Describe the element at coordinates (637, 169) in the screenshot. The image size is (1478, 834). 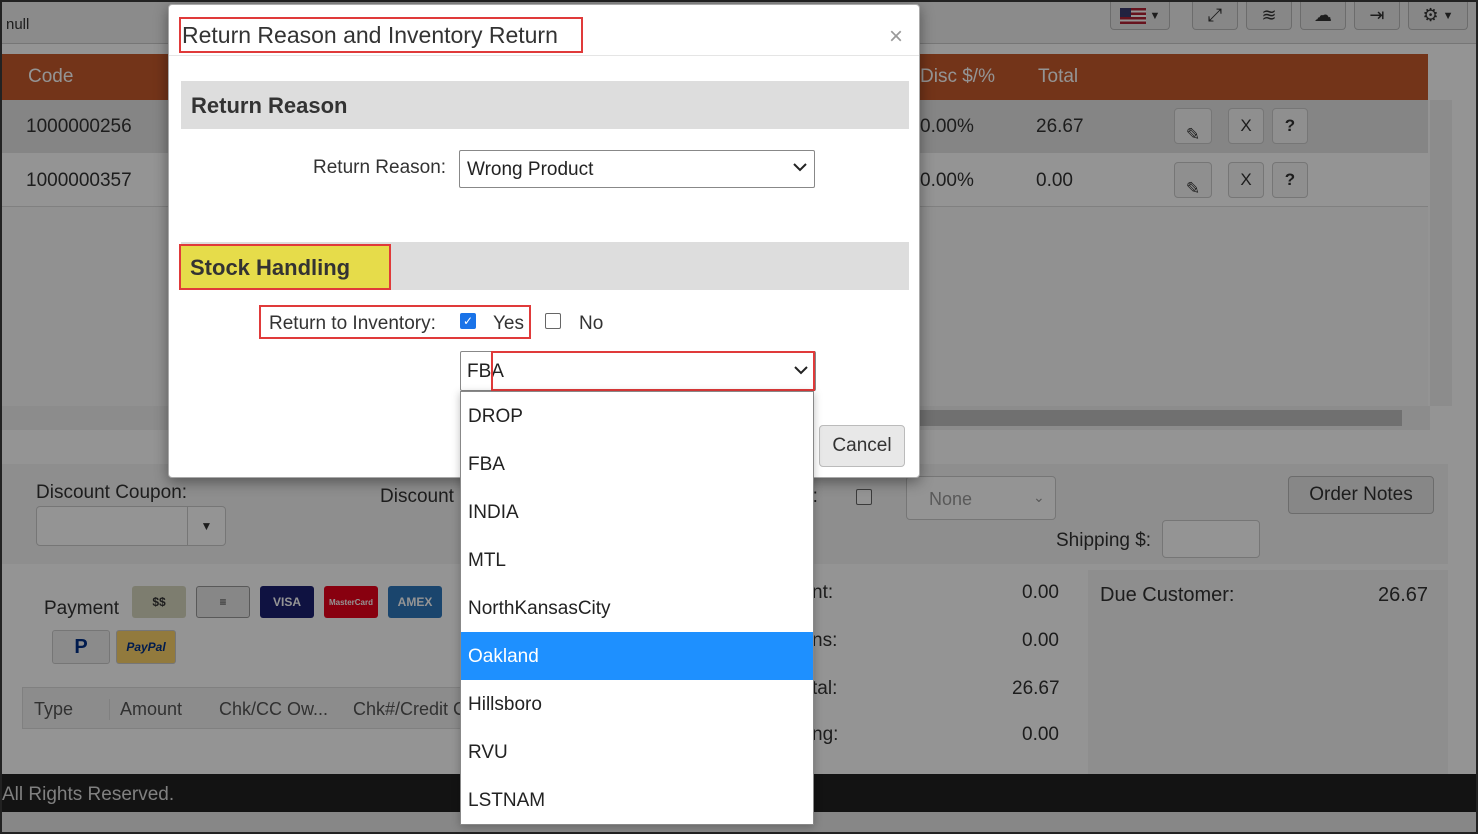
I see `return-reason-select: Wrong Product` at that location.